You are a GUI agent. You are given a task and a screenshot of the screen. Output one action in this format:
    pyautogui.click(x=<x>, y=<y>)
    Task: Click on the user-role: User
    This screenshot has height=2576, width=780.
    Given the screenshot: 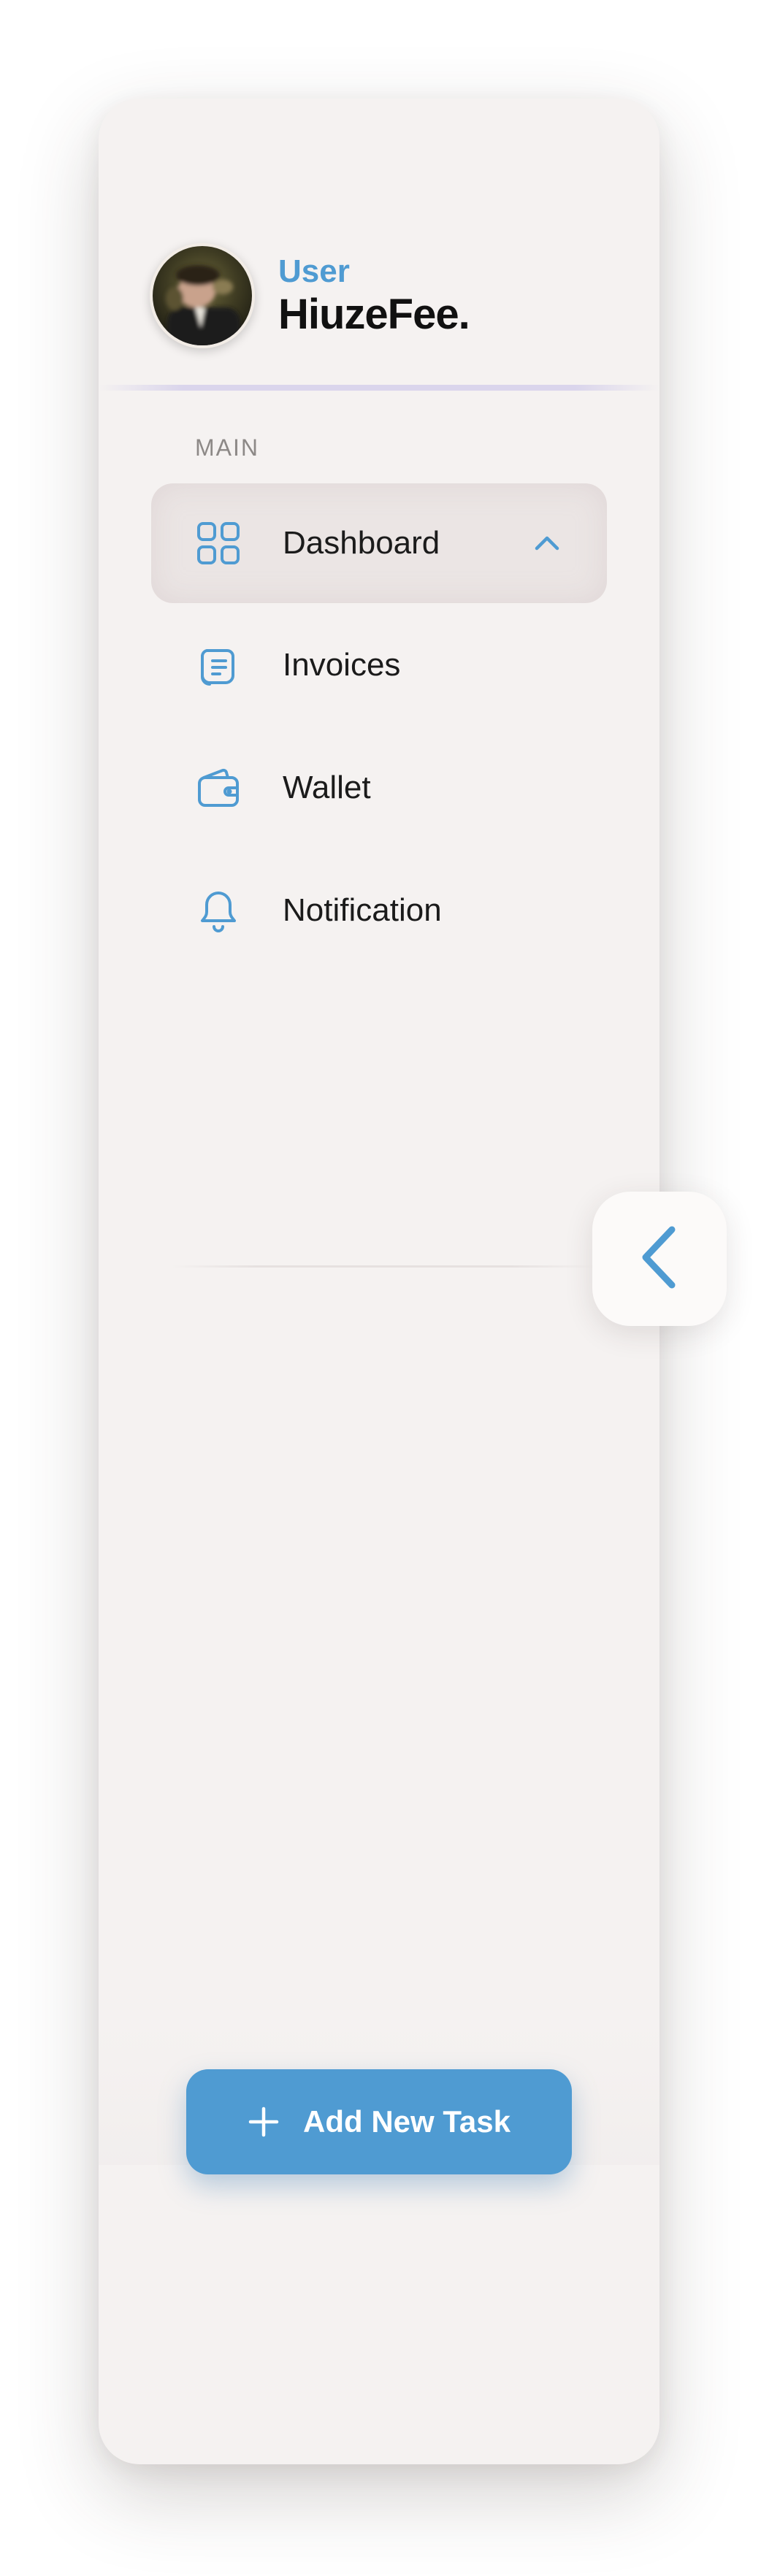 What is the action you would take?
    pyautogui.click(x=314, y=271)
    